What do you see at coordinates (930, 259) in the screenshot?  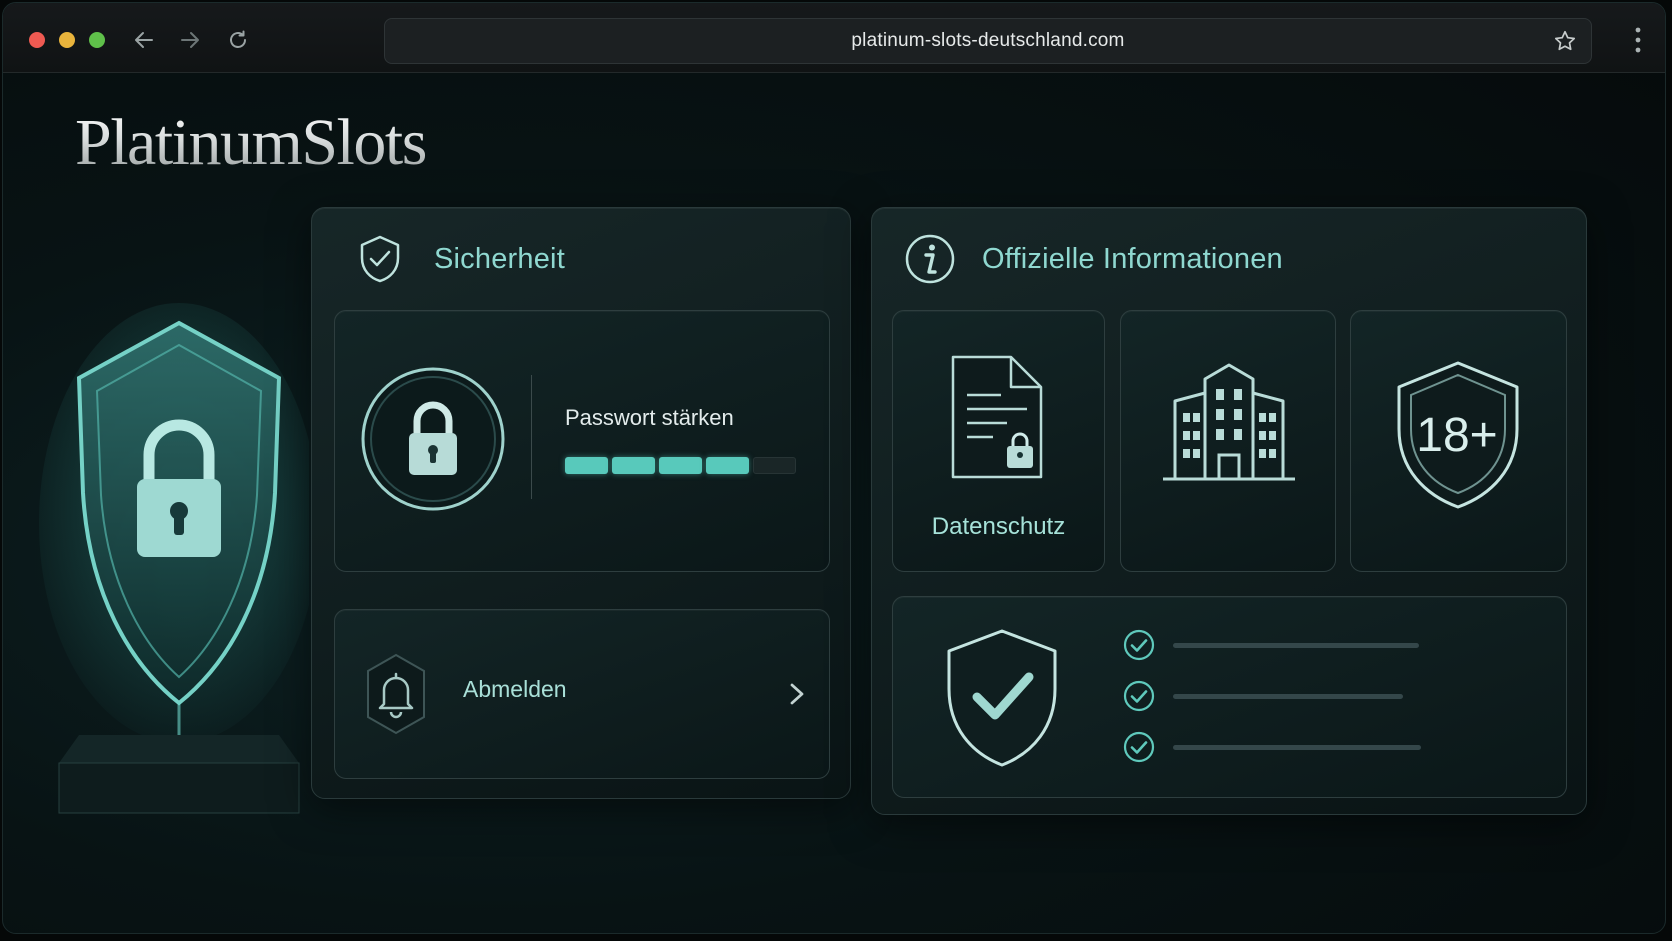 I see `info-icon` at bounding box center [930, 259].